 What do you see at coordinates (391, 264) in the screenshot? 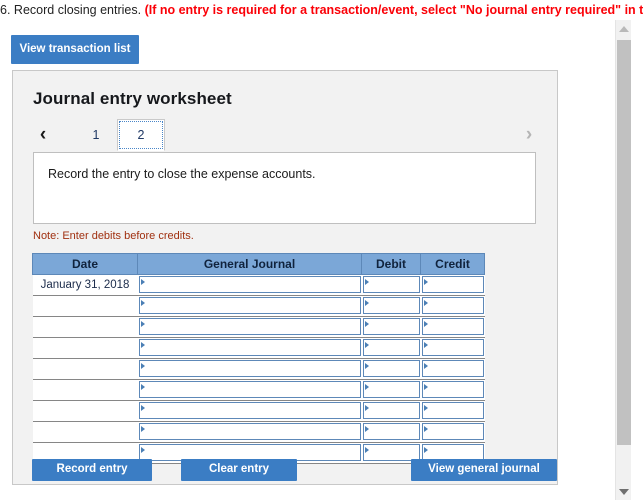
I see `column-header-debit: Debit` at bounding box center [391, 264].